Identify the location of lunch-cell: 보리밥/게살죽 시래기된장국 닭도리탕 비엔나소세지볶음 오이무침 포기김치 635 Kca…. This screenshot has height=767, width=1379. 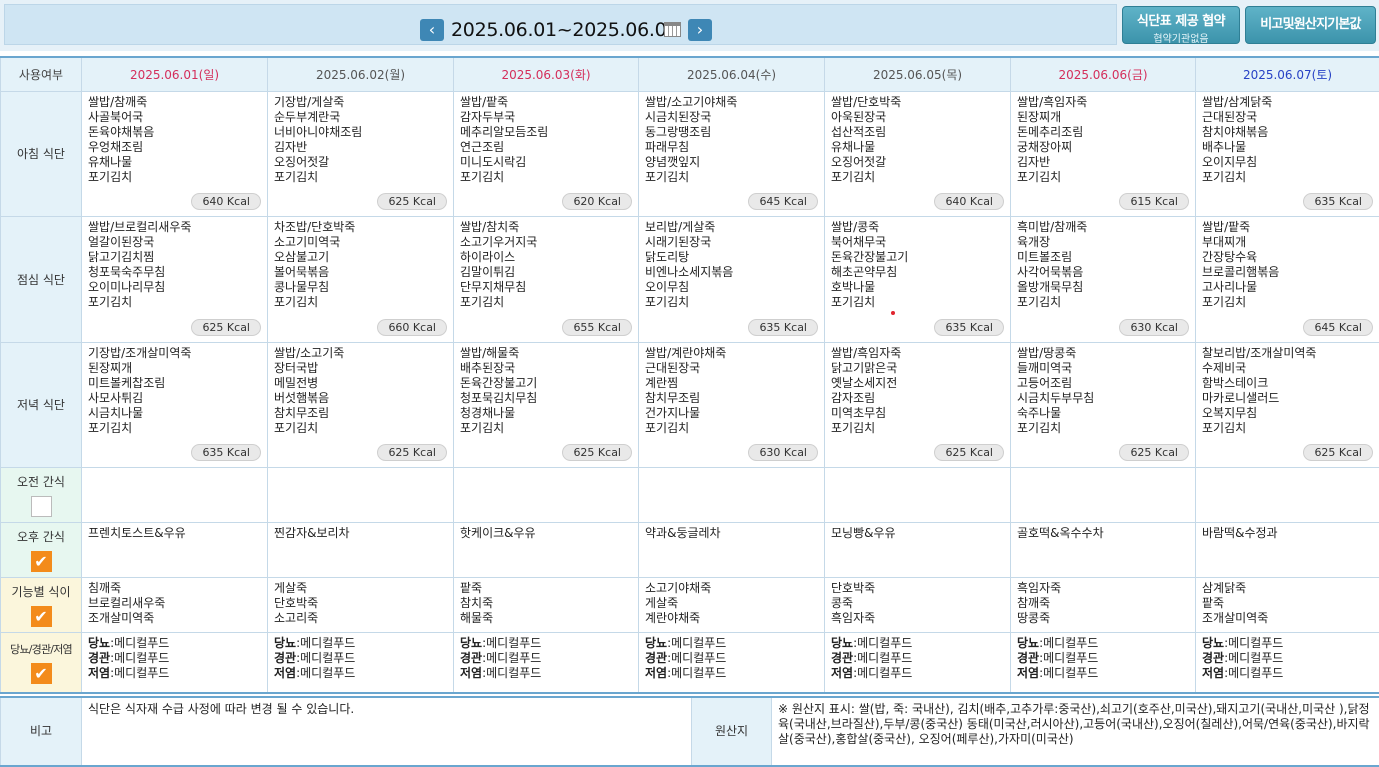
(731, 279).